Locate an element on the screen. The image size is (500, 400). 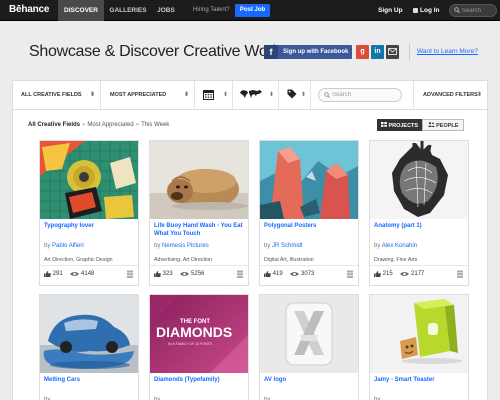
filter-search-input is located at coordinates (365, 95).